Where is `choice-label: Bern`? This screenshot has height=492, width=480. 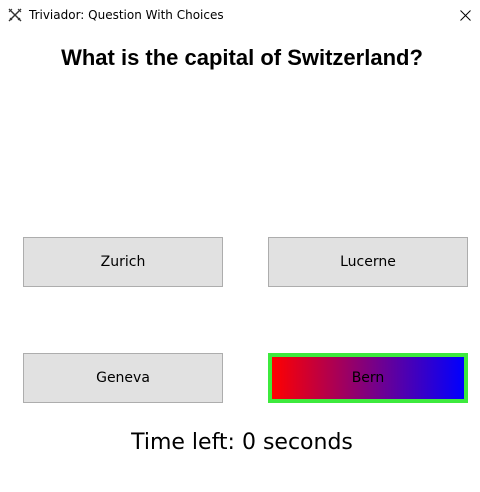
choice-label: Bern is located at coordinates (368, 378).